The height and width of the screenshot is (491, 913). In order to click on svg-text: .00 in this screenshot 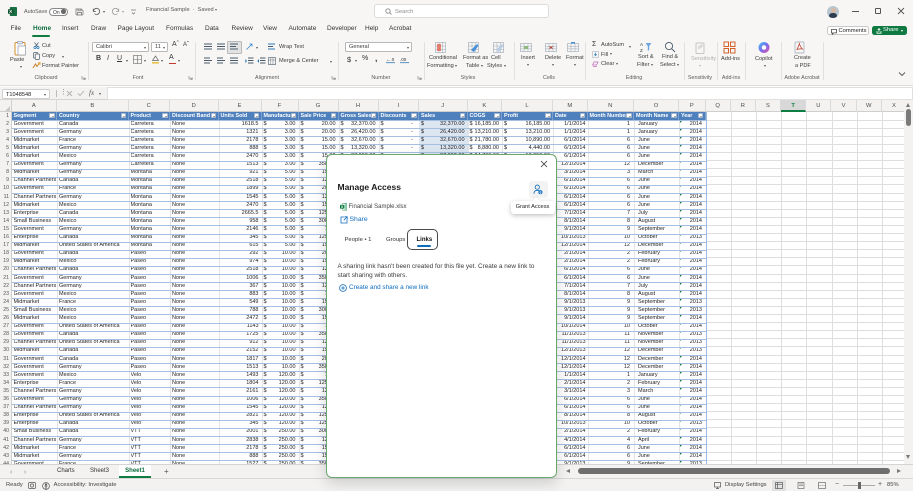, I will do `click(403, 59)`.